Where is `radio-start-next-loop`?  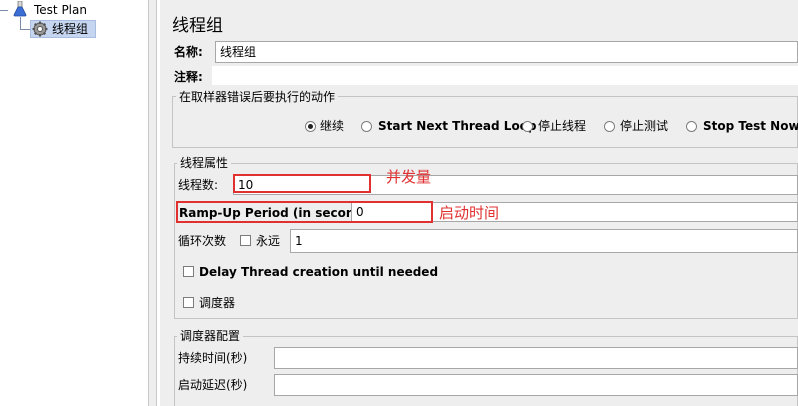
radio-start-next-loop is located at coordinates (366, 126).